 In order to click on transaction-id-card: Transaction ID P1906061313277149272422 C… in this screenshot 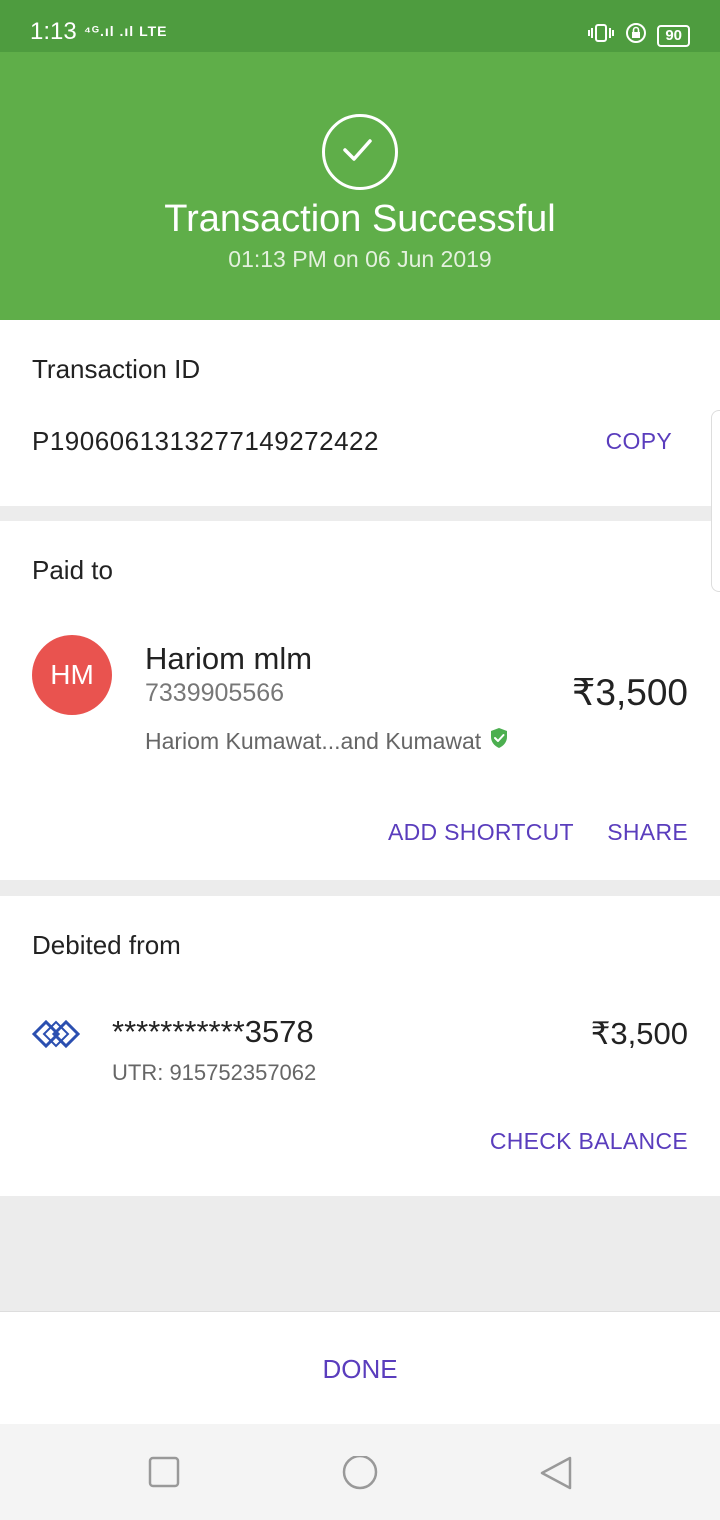, I will do `click(360, 413)`.